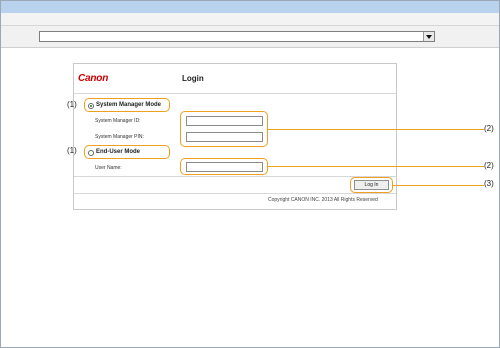  I want to click on page-title: Login, so click(193, 78).